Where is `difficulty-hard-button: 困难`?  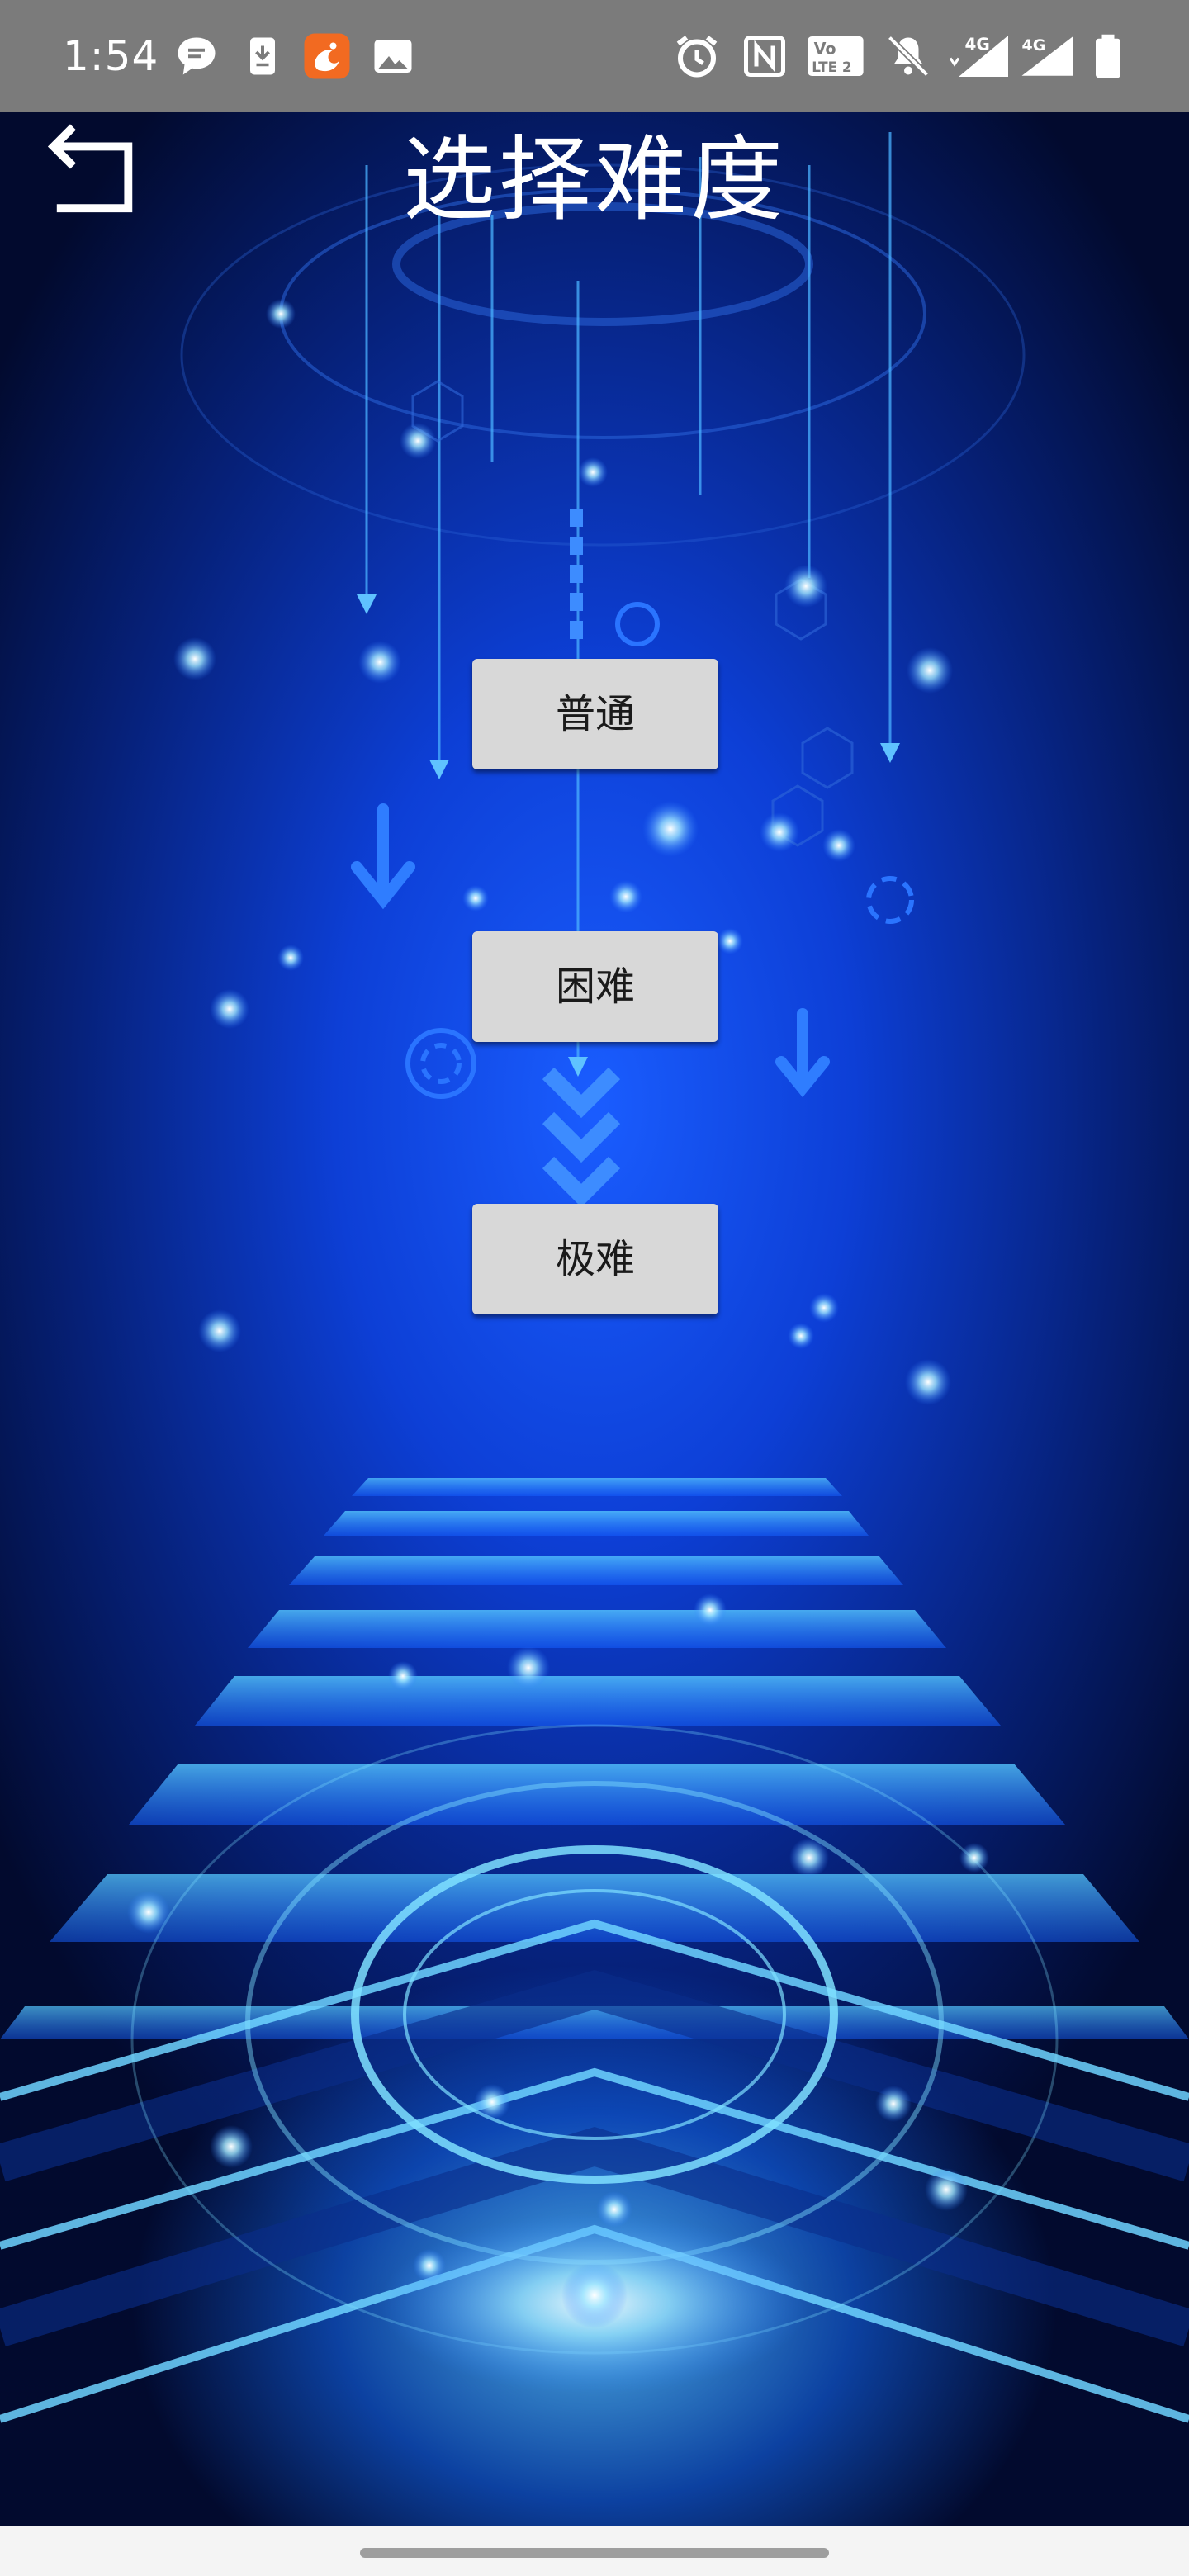
difficulty-hard-button: 困难 is located at coordinates (595, 986).